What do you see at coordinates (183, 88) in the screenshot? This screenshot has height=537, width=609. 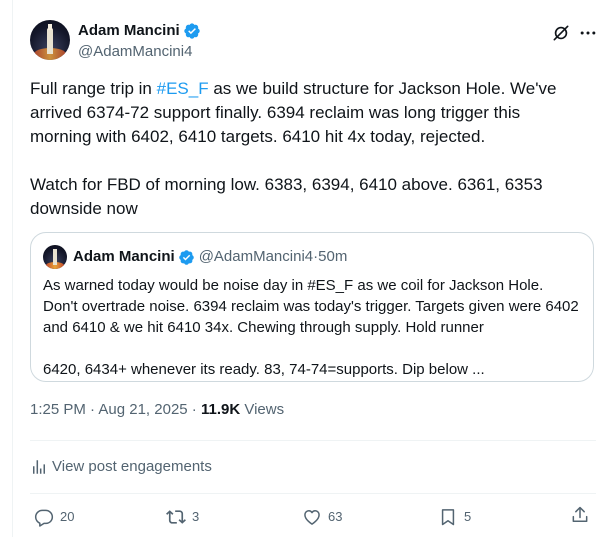 I see `hashtag-link: #ES_F` at bounding box center [183, 88].